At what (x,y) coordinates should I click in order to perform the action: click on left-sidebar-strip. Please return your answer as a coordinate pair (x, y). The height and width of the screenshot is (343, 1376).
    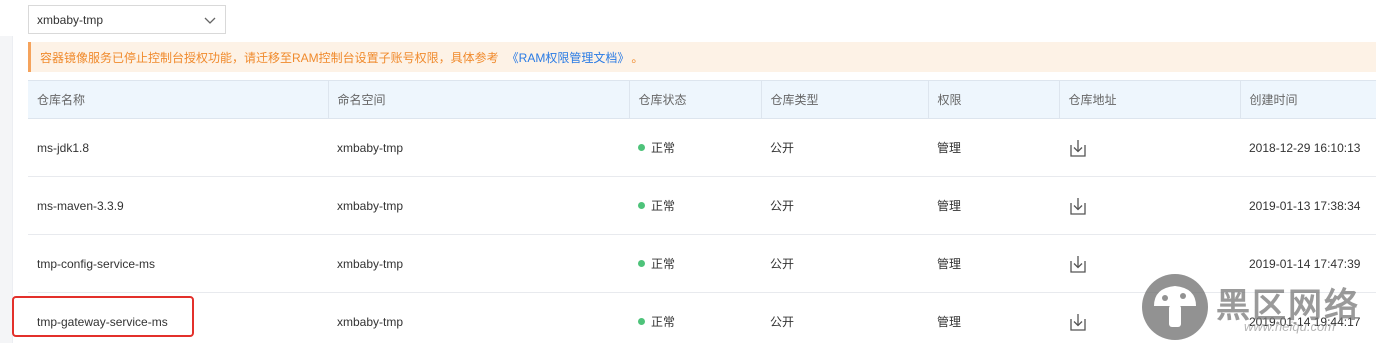
    Looking at the image, I should click on (6, 189).